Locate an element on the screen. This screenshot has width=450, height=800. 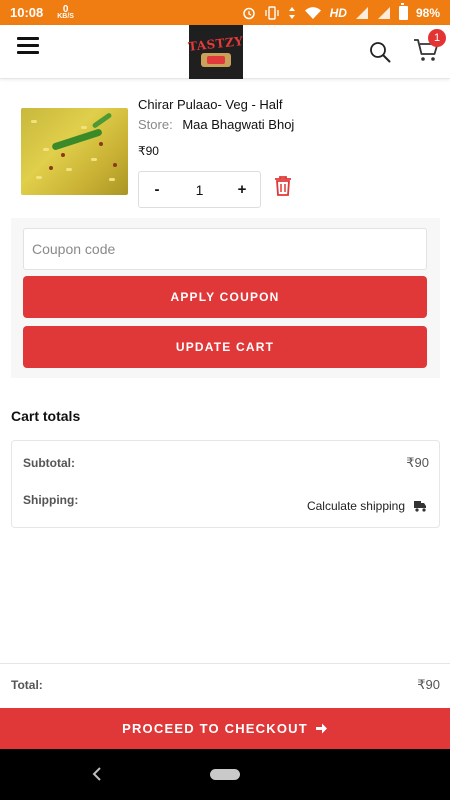
product-name: Chirar Pulaao- Veg - Half is located at coordinates (210, 104).